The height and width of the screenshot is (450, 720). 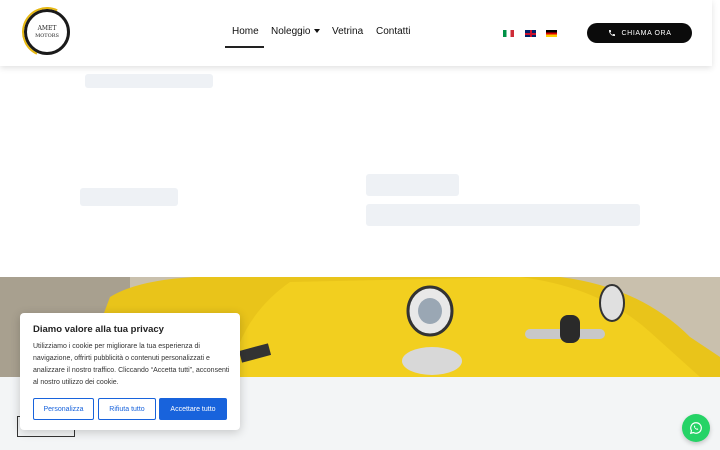 I want to click on flag-germany-icon, so click(x=551, y=33).